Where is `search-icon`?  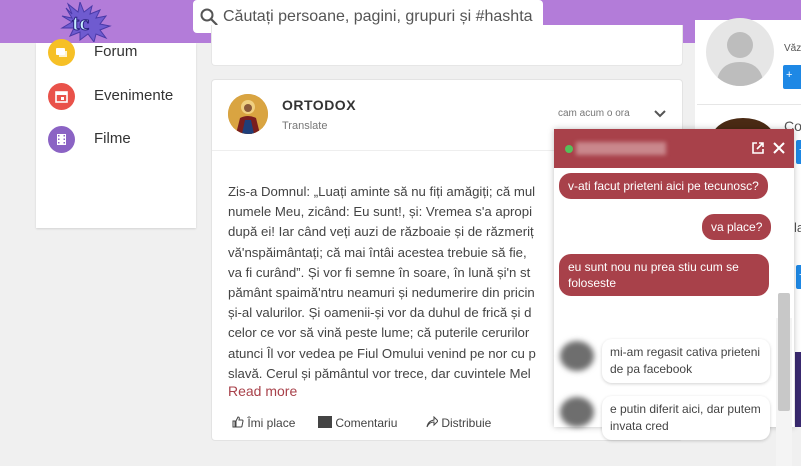 search-icon is located at coordinates (209, 17).